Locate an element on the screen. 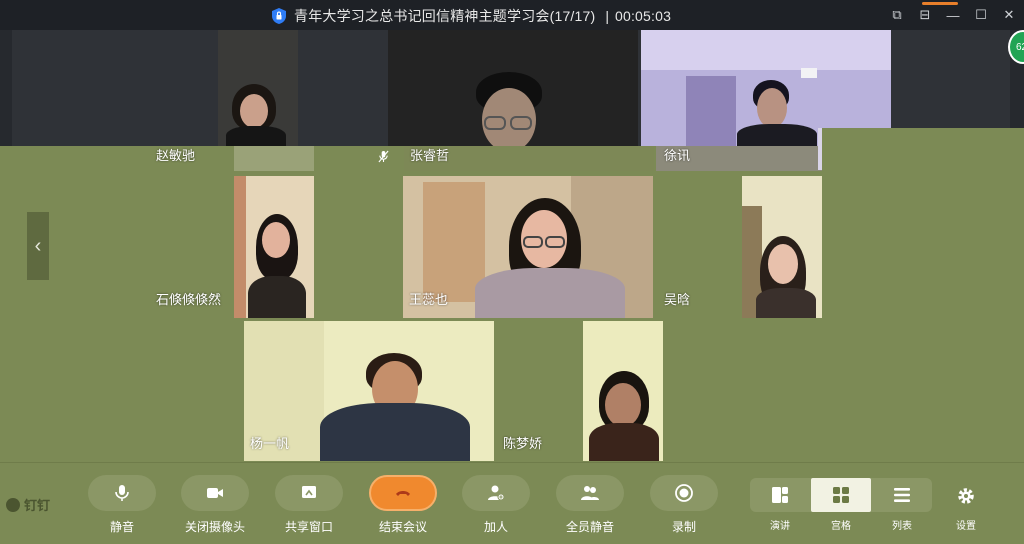 The width and height of the screenshot is (1024, 544). previous-page-arrow: ‹ is located at coordinates (38, 246).